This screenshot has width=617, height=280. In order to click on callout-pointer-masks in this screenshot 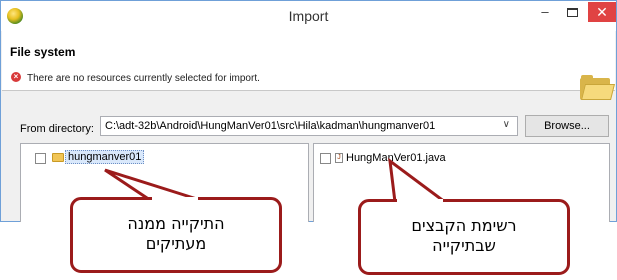, I will do `click(297, 200)`.